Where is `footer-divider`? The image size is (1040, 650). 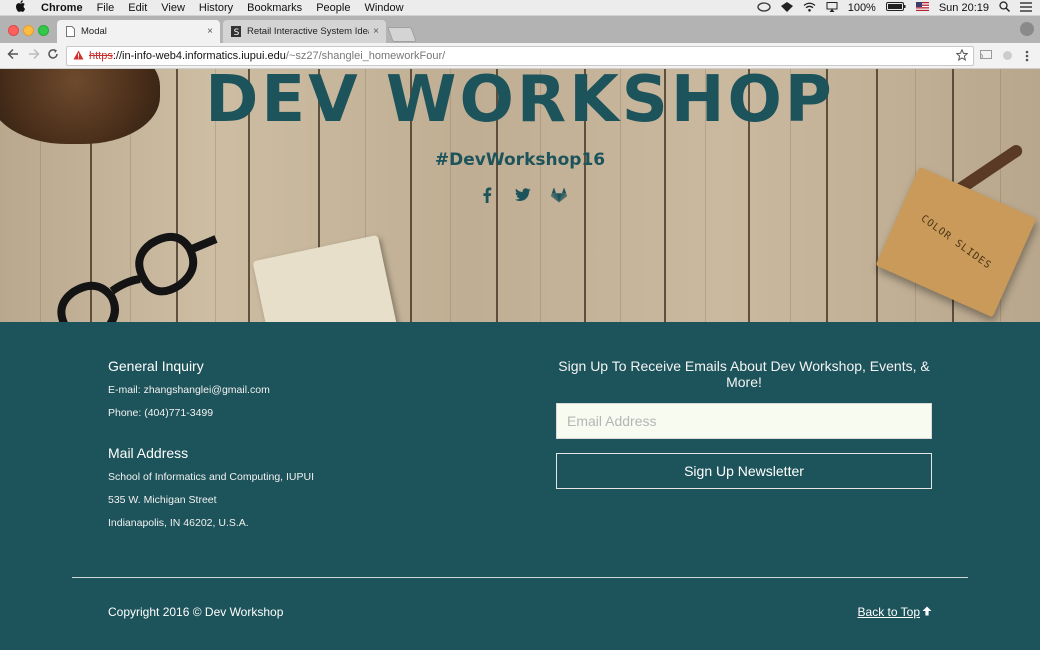
footer-divider is located at coordinates (520, 577).